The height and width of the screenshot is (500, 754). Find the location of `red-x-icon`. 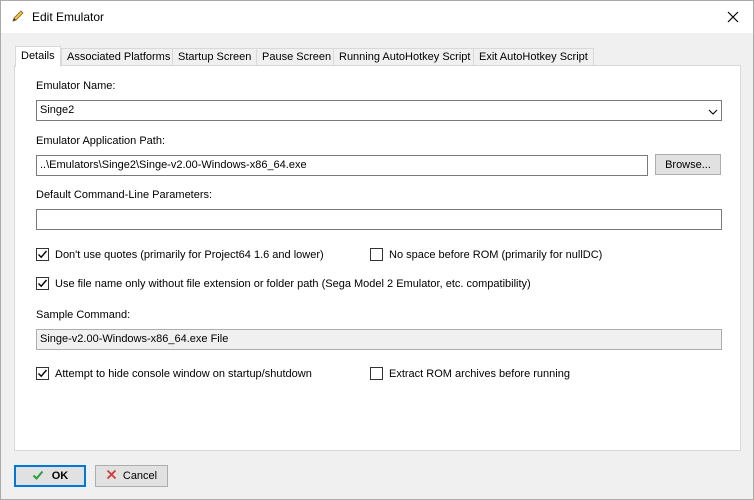

red-x-icon is located at coordinates (111, 476).